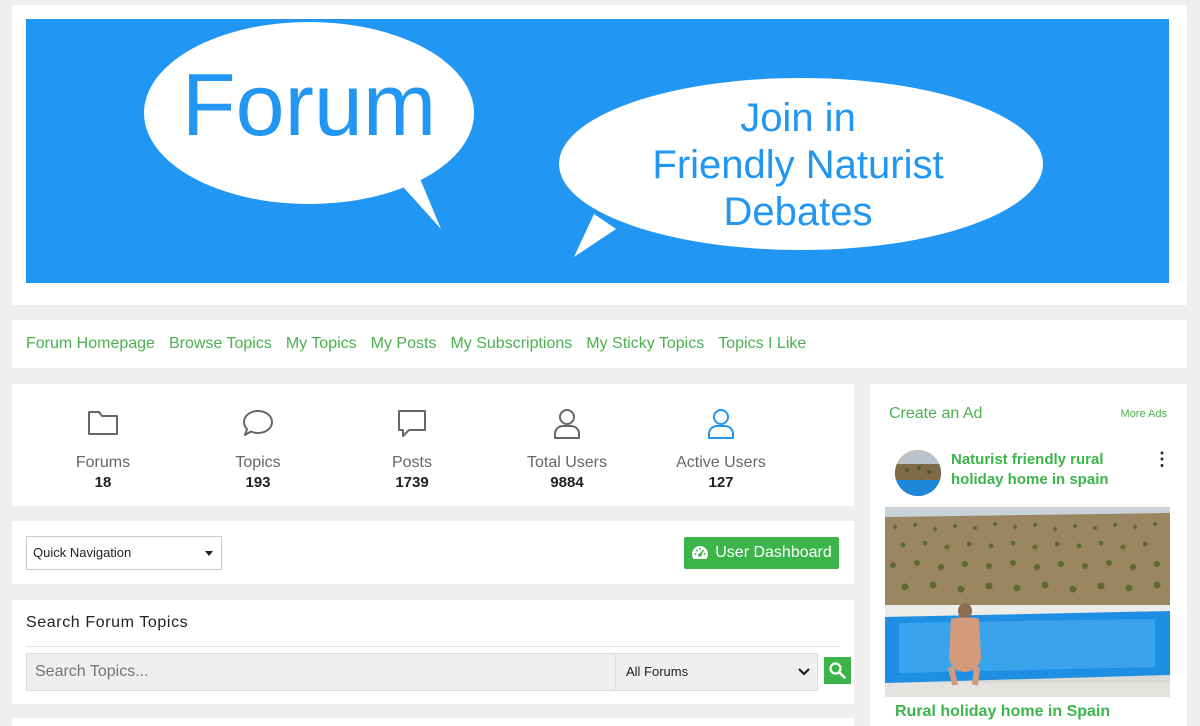 The height and width of the screenshot is (726, 1200). Describe the element at coordinates (433, 722) in the screenshot. I see `next-panel-edge` at that location.